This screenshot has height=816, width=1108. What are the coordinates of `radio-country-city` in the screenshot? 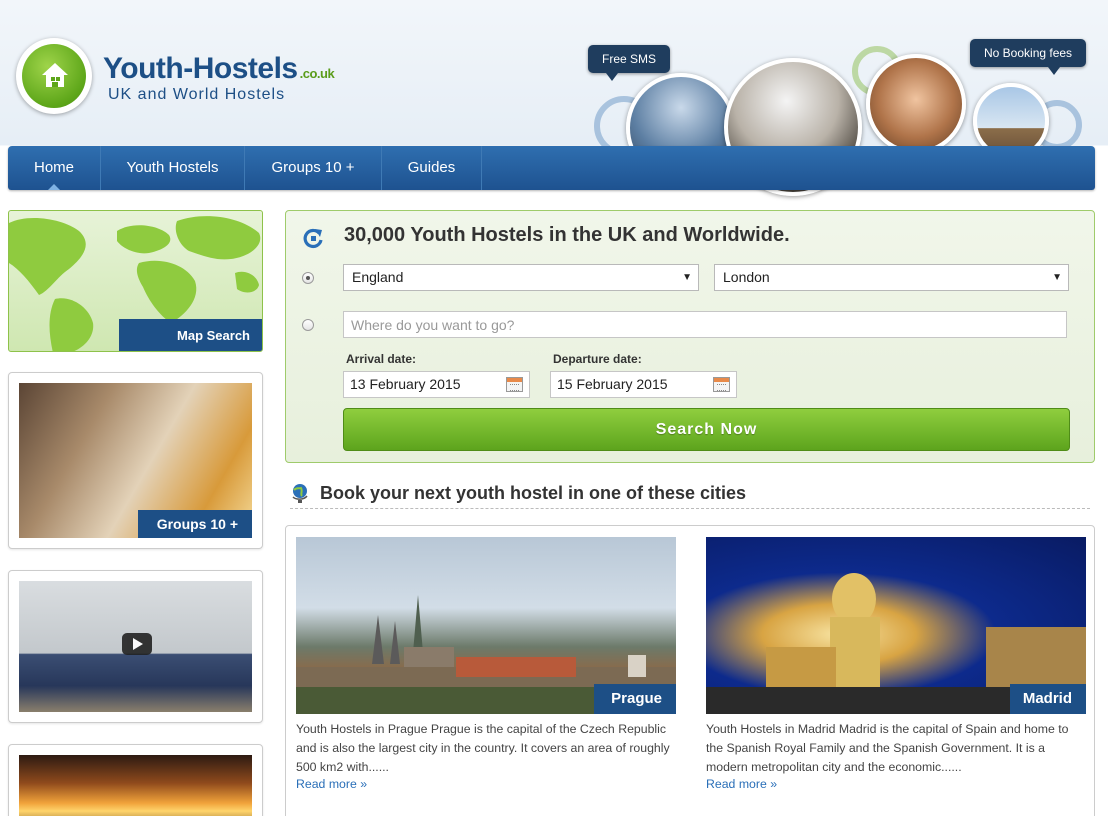 It's located at (308, 278).